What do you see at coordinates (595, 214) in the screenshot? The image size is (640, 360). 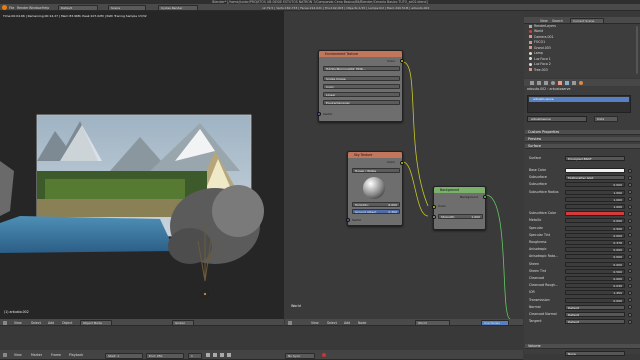 I see `subsurface-color-swatch` at bounding box center [595, 214].